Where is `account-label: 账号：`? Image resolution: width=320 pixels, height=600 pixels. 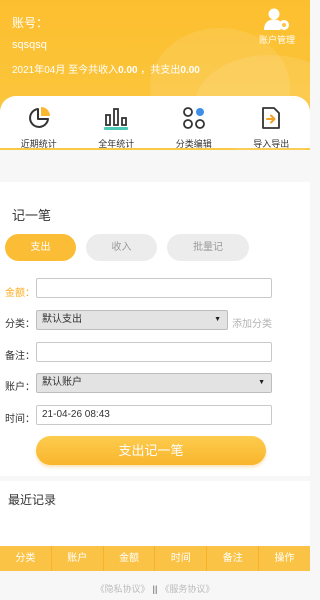
account-label: 账号： is located at coordinates (30, 23).